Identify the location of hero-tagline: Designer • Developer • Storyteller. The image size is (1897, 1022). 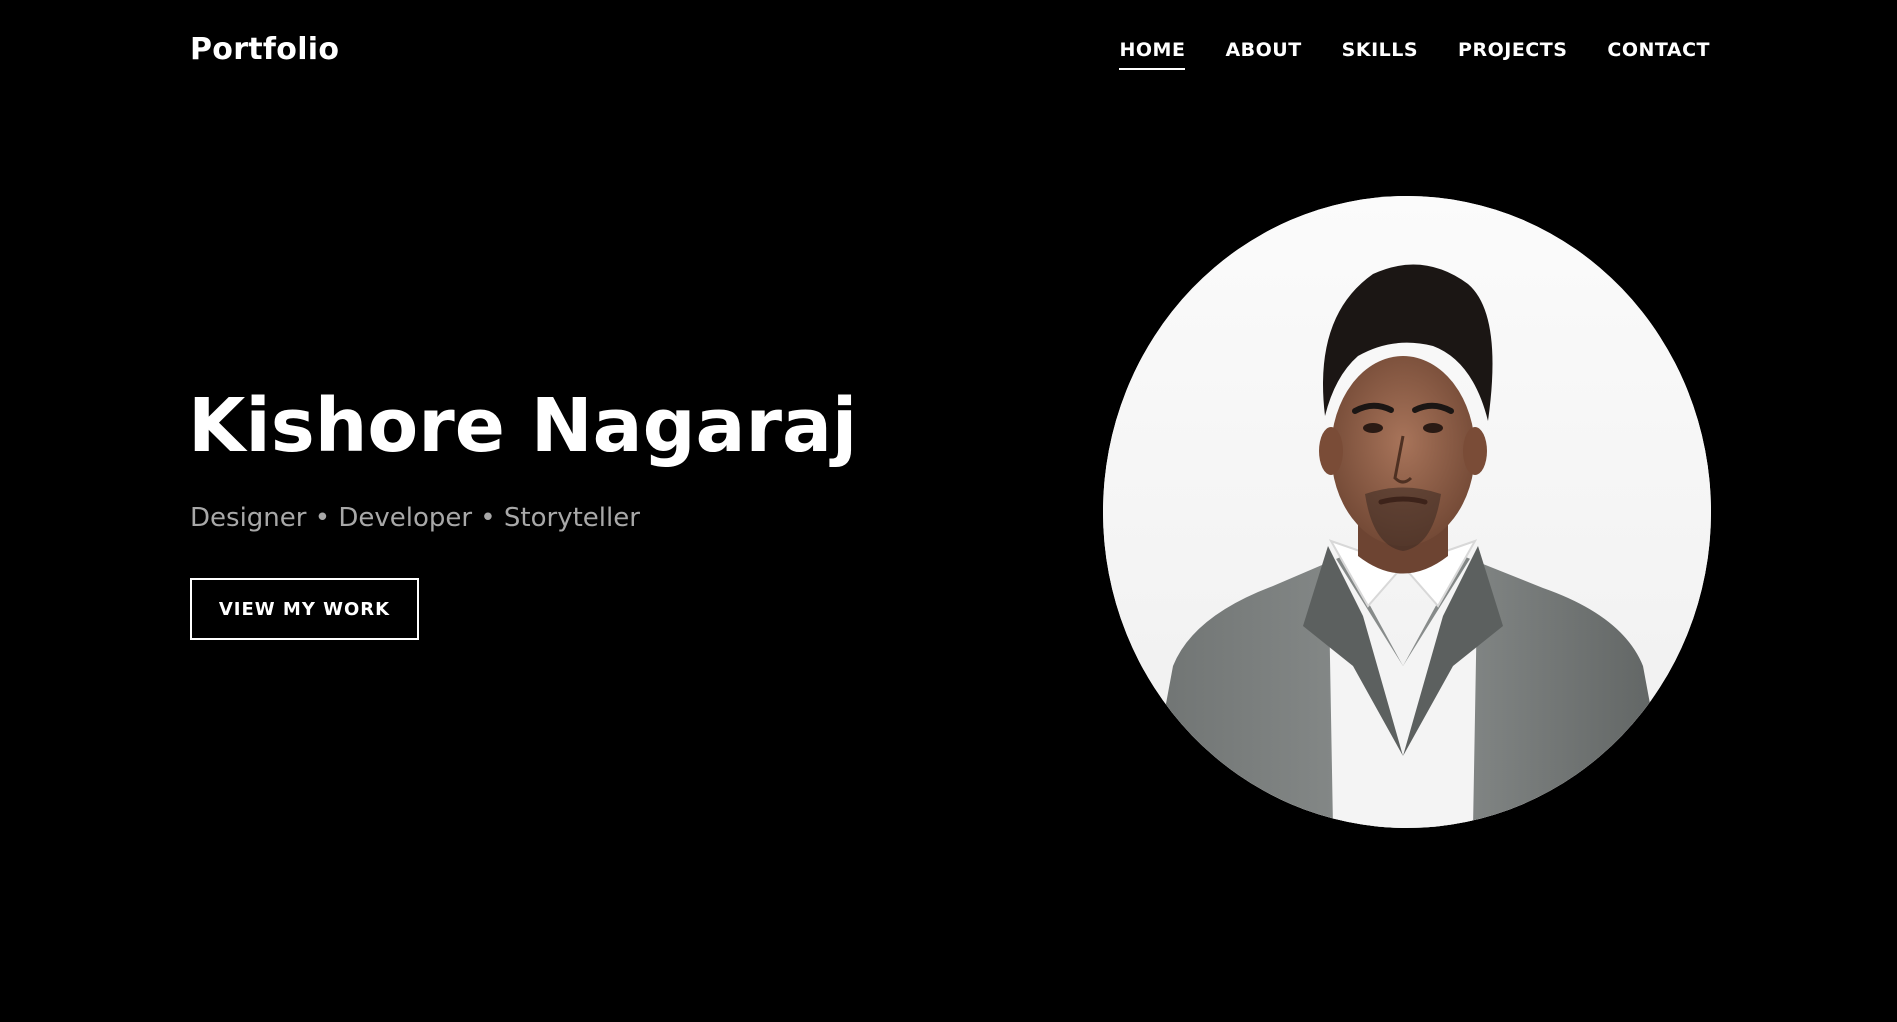
(415, 518).